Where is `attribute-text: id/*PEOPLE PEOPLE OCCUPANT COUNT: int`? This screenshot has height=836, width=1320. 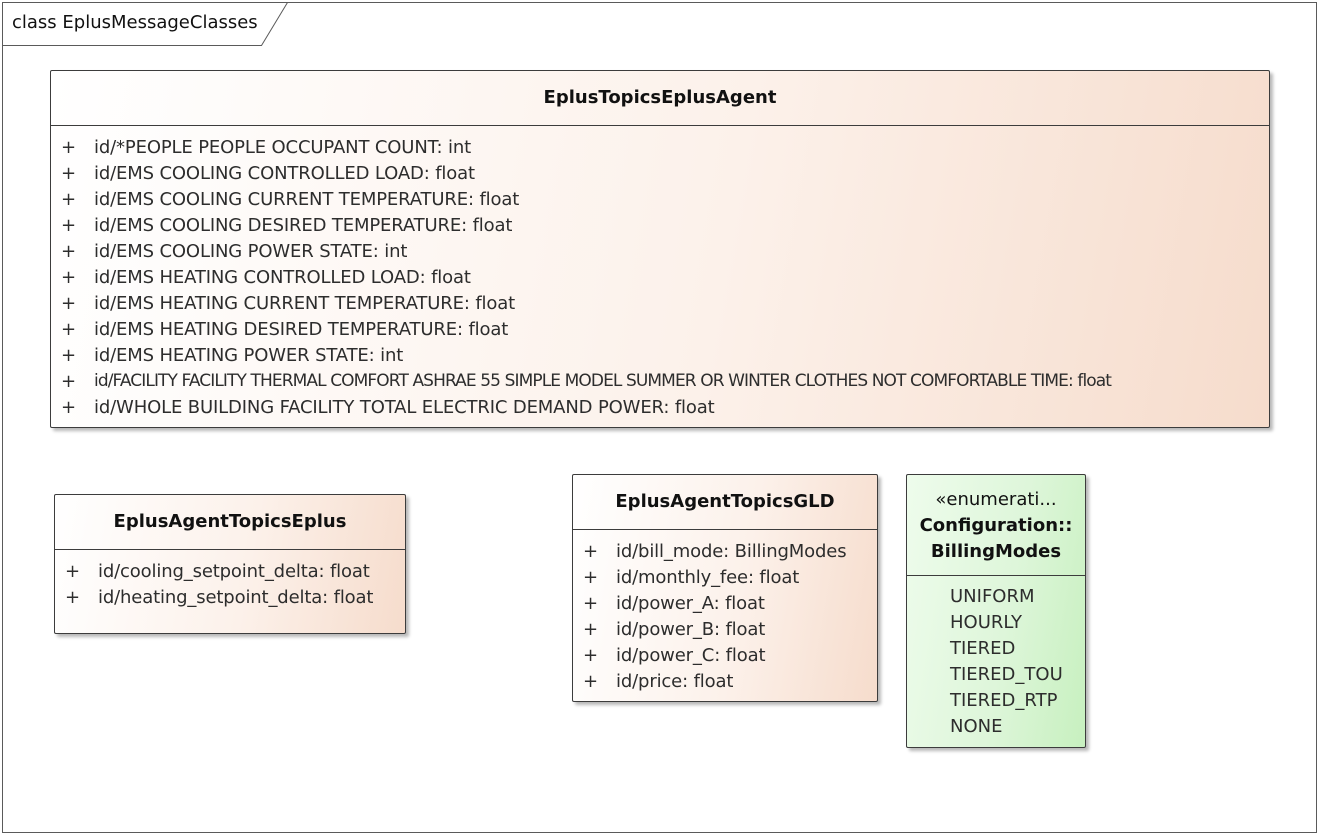
attribute-text: id/*PEOPLE PEOPLE OCCUPANT COUNT: int is located at coordinates (283, 147).